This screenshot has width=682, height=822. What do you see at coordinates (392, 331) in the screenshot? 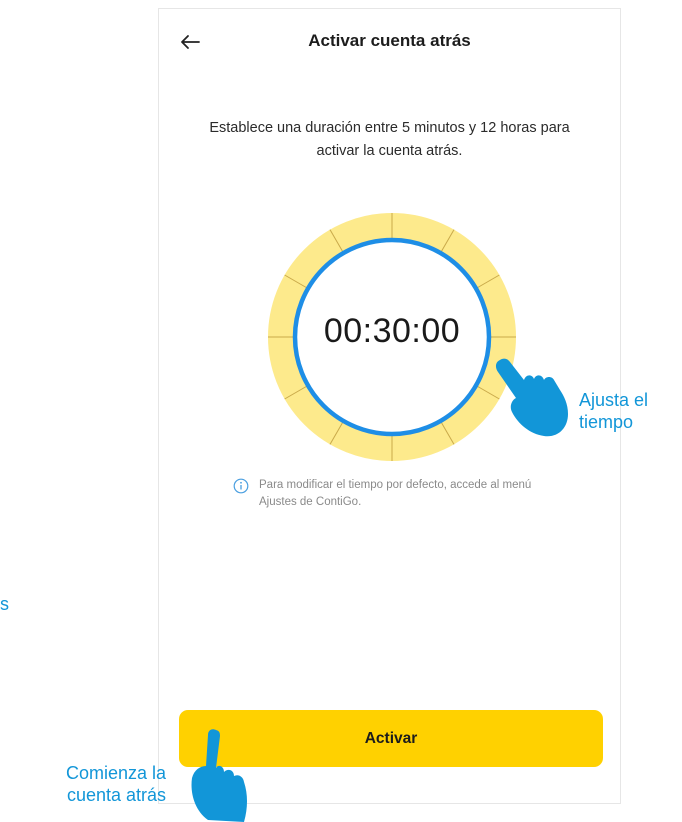
I see `timer-value: 00:30:00` at bounding box center [392, 331].